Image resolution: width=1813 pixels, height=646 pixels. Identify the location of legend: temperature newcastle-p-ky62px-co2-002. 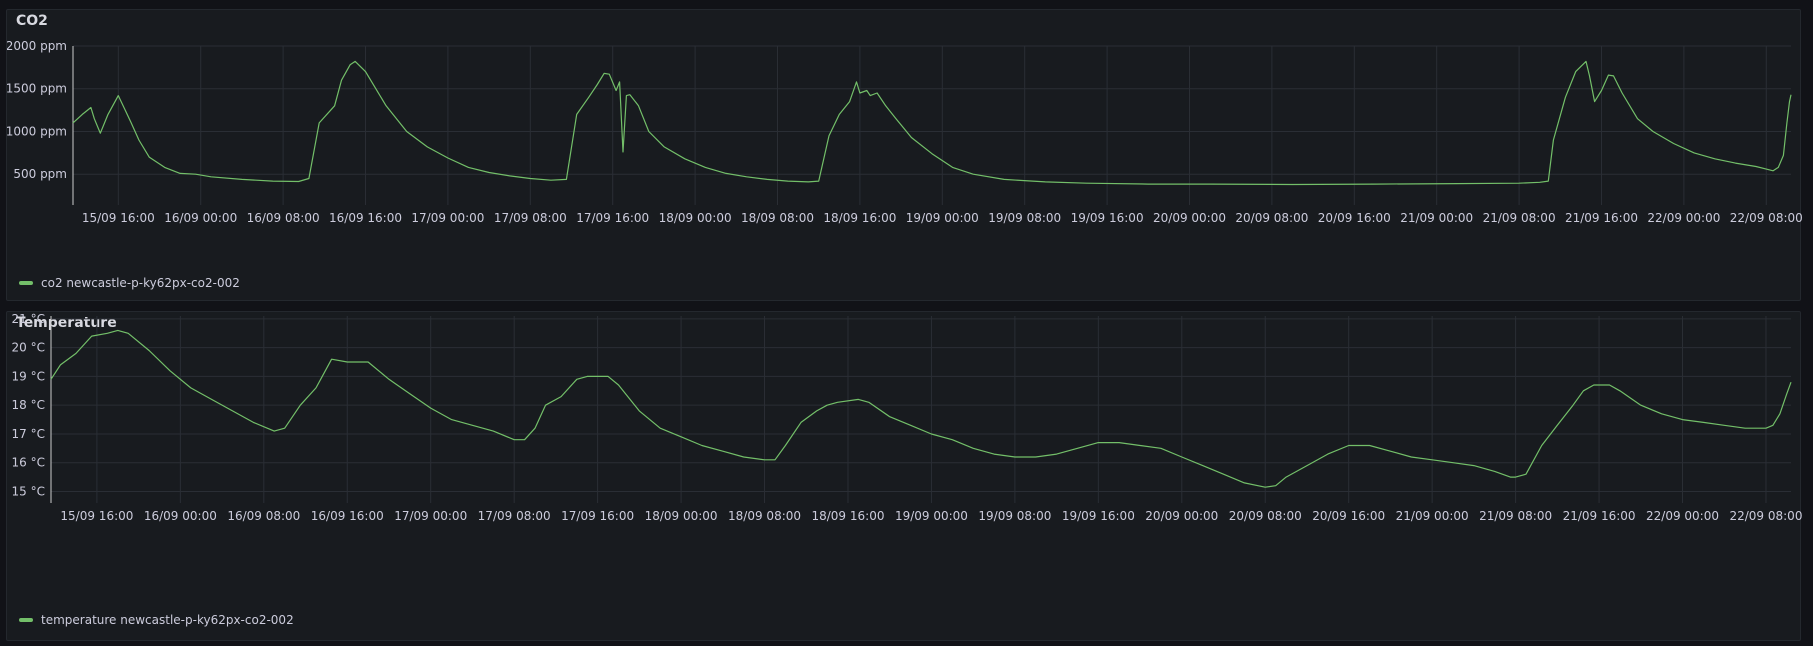
(156, 620).